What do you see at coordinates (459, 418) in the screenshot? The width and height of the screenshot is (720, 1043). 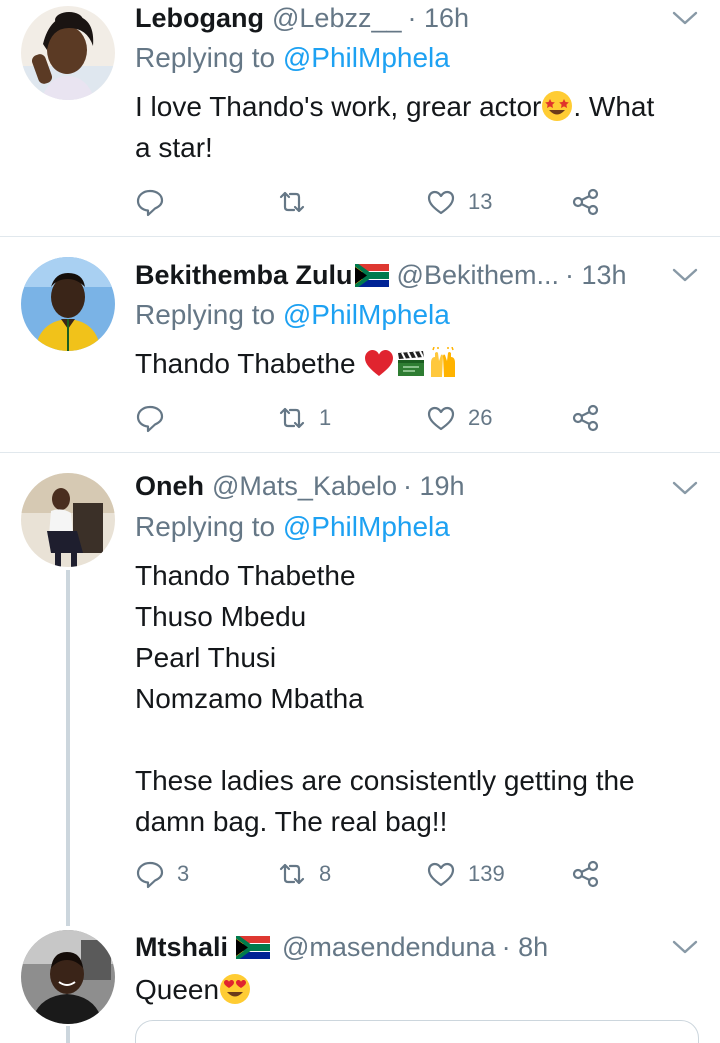 I see `like-button: 26` at bounding box center [459, 418].